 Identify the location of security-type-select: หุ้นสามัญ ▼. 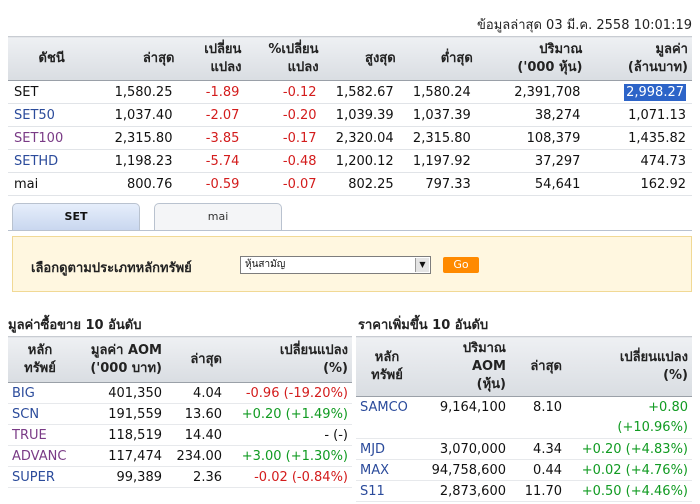
(335, 265).